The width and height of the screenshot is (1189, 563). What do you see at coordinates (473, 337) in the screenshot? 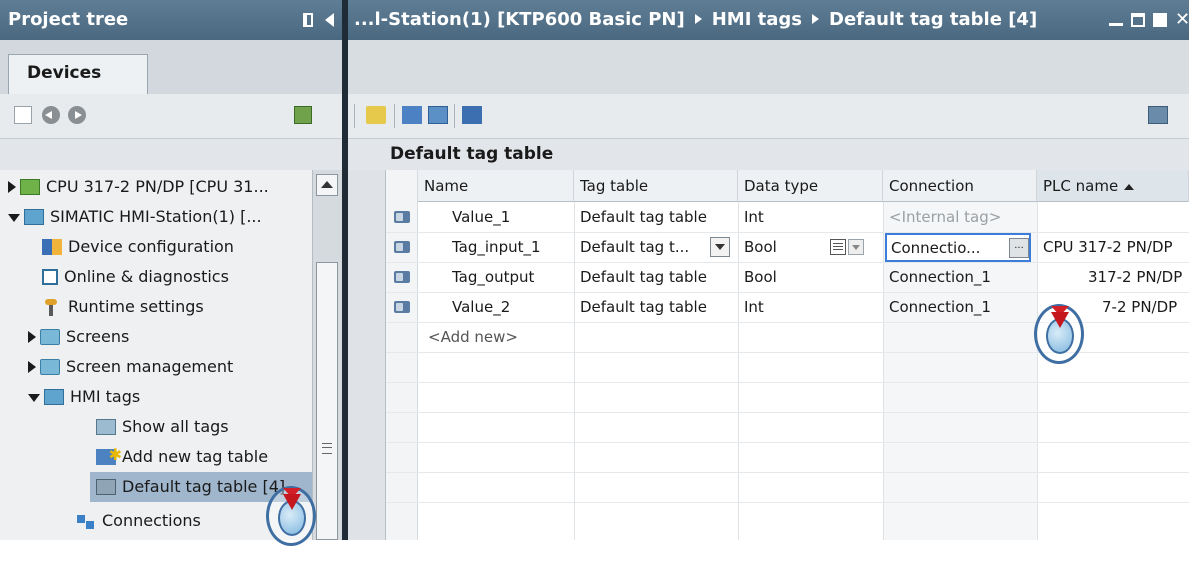
I see `add-new-row: <Add new>` at bounding box center [473, 337].